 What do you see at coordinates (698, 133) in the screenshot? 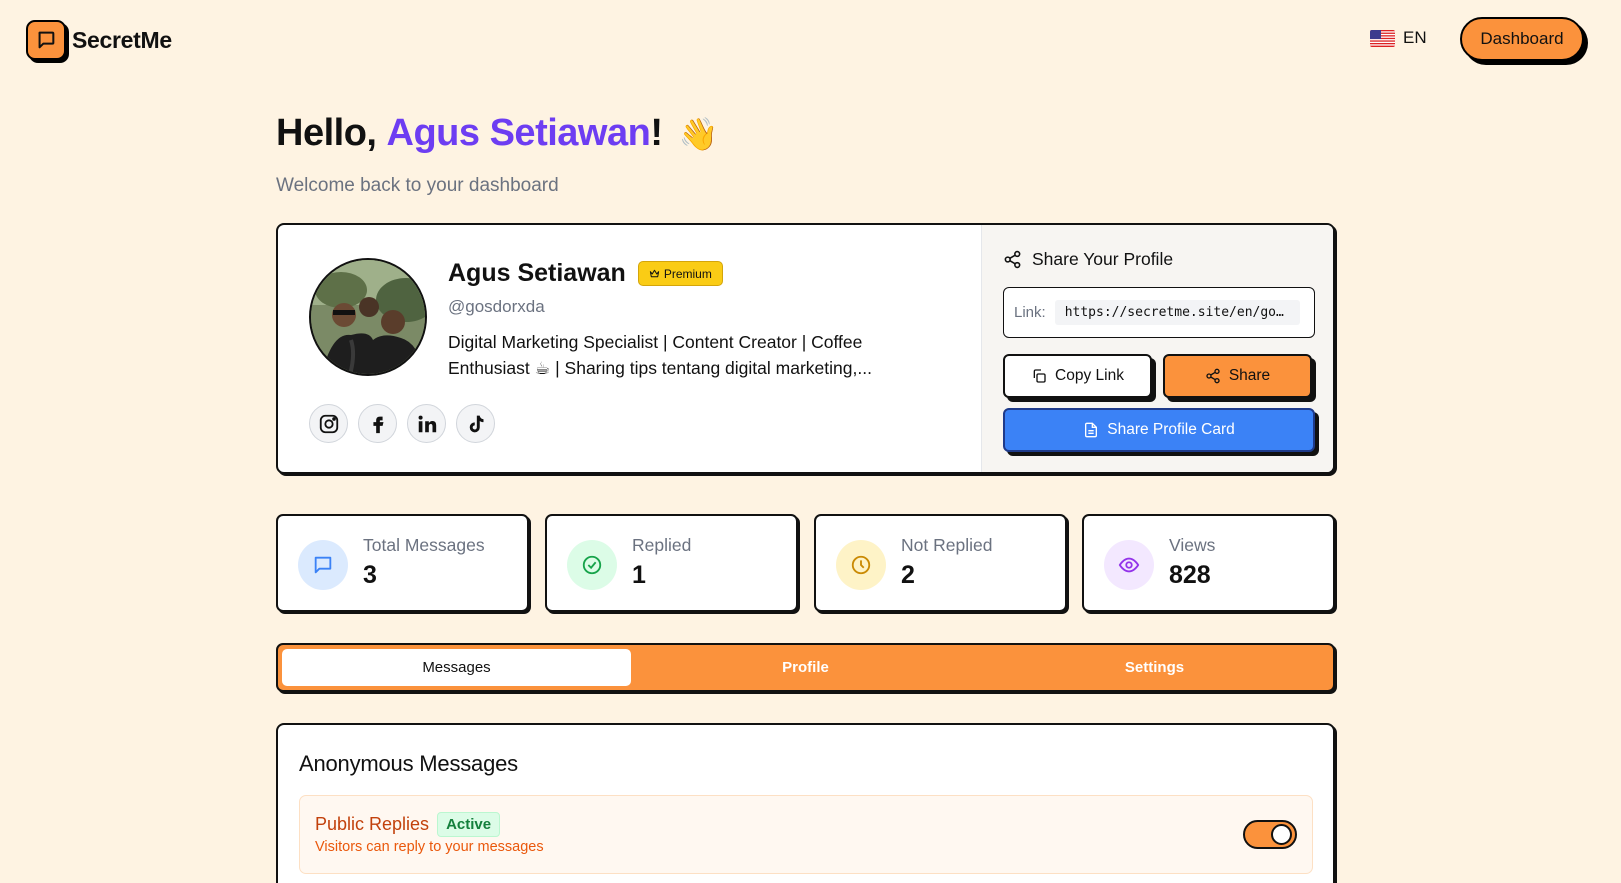
I see `waving-hand-icon: 👋` at bounding box center [698, 133].